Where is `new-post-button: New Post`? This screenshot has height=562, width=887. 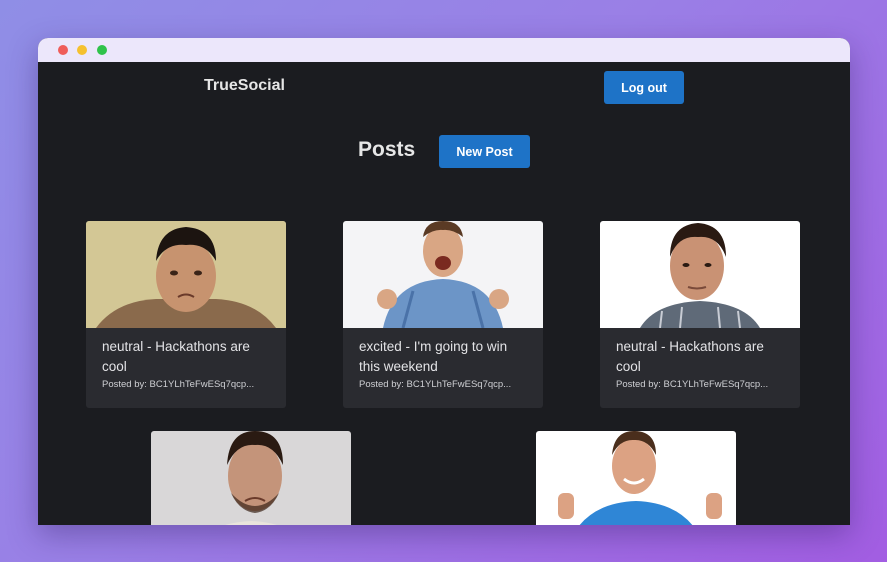 new-post-button: New Post is located at coordinates (484, 151).